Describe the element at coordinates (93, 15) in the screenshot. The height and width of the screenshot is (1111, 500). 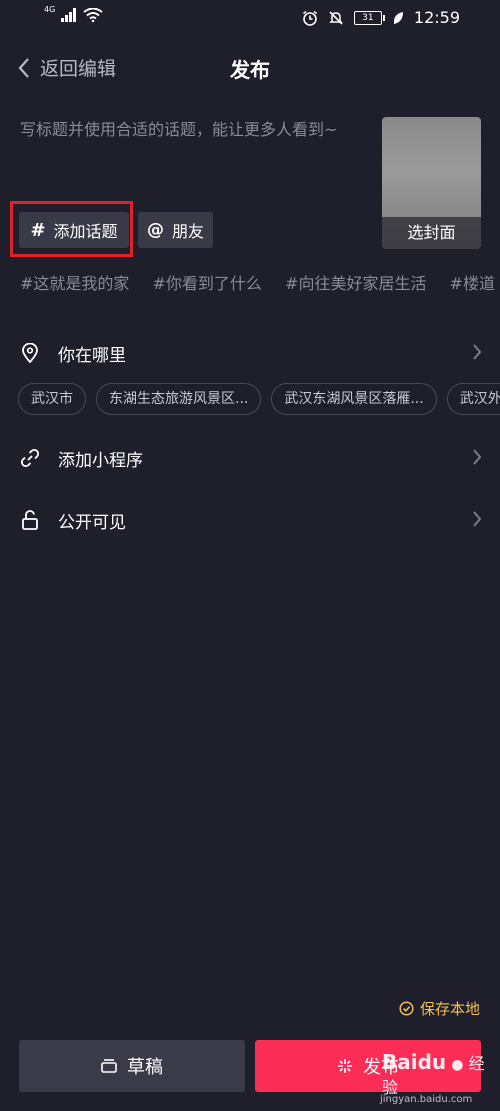
I see `wifi-icon` at that location.